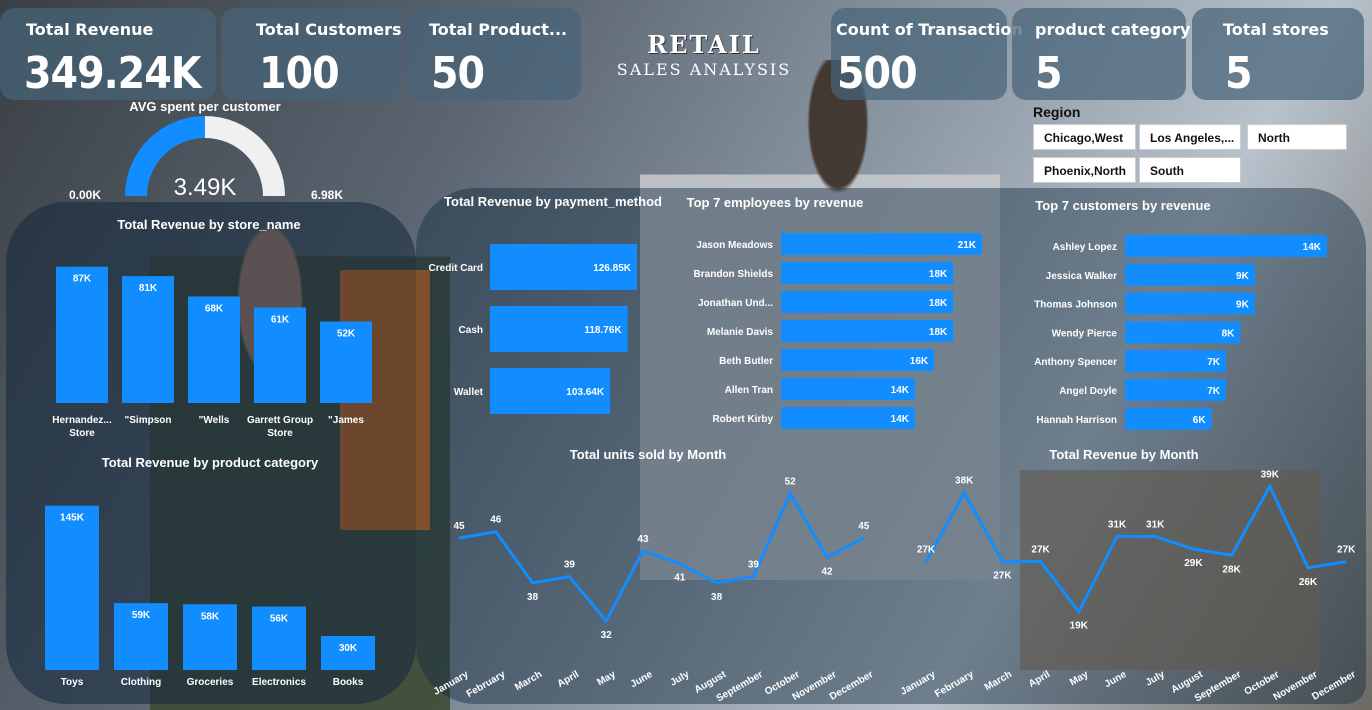 This screenshot has width=1372, height=710. Describe the element at coordinates (734, 274) in the screenshot. I see `y-tick-label: Brandon Shields` at that location.